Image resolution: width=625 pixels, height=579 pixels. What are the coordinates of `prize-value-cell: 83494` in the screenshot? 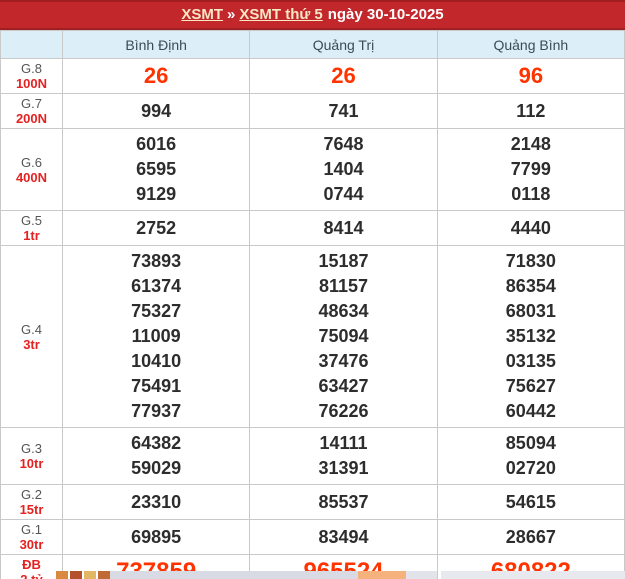 It's located at (343, 537).